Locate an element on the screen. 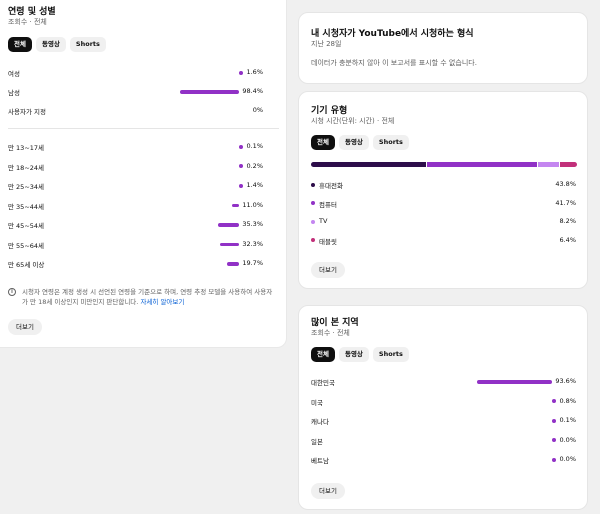  gender-value: 1.6% is located at coordinates (254, 72).